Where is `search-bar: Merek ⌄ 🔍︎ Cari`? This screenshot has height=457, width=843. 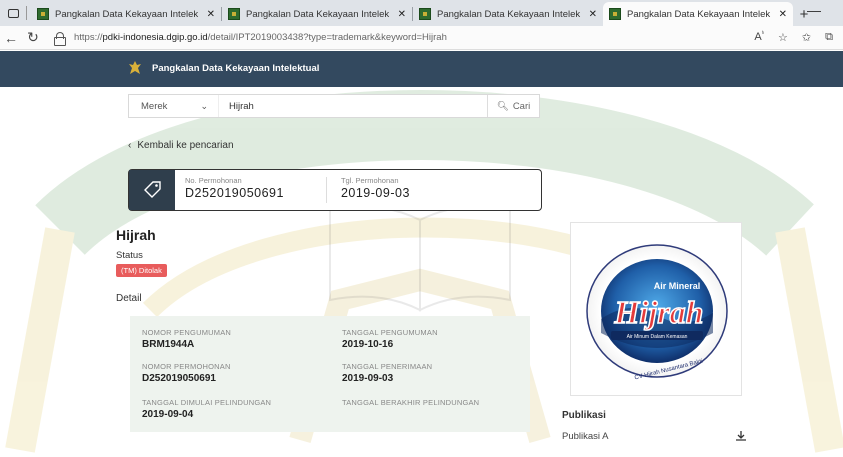
search-bar: Merek ⌄ 🔍︎ Cari is located at coordinates (334, 106).